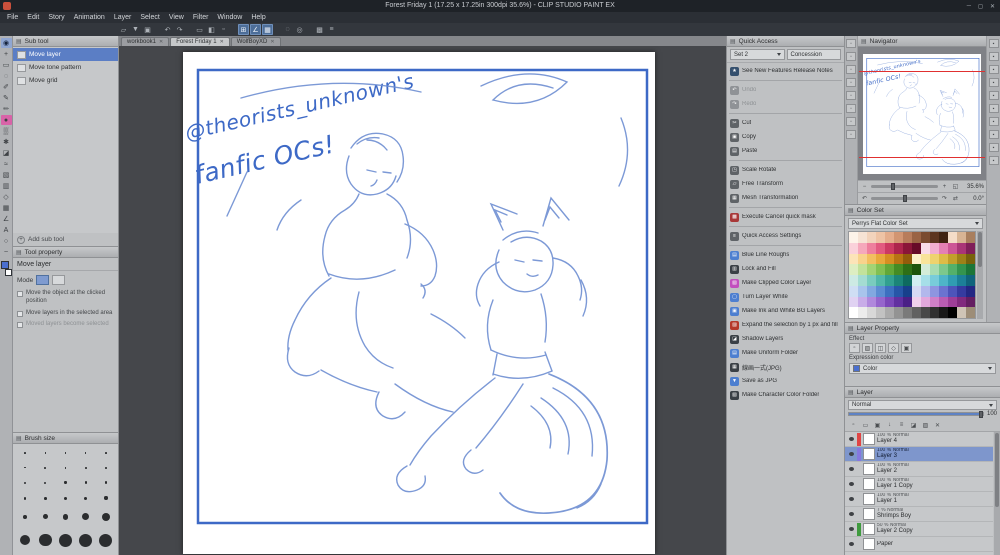 The width and height of the screenshot is (1000, 555). What do you see at coordinates (6, 109) in the screenshot?
I see `pencil-tool-icon: ✏` at bounding box center [6, 109].